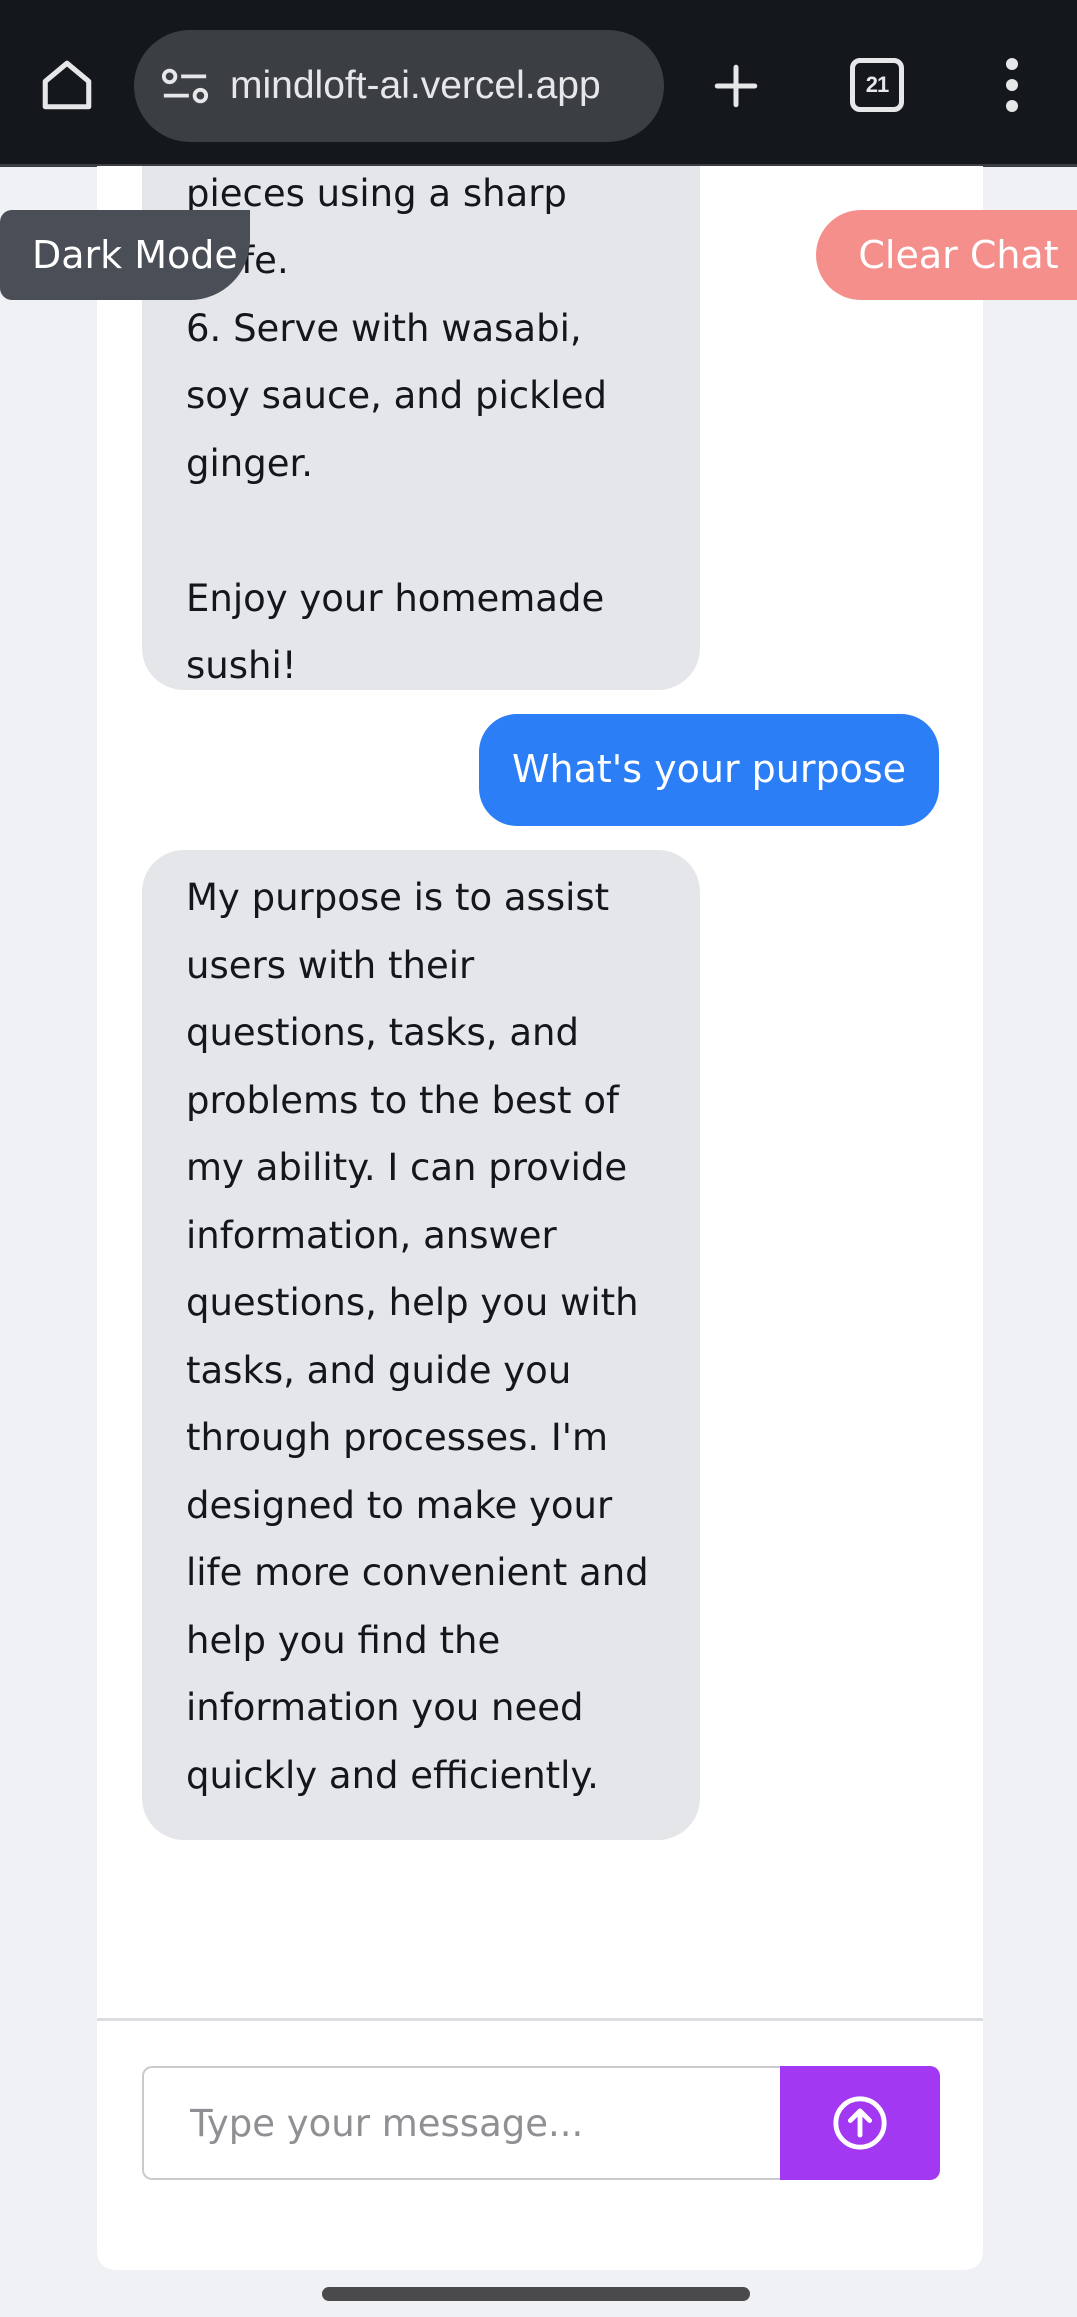 Image resolution: width=1077 pixels, height=2317 pixels. I want to click on send-button, so click(860, 2123).